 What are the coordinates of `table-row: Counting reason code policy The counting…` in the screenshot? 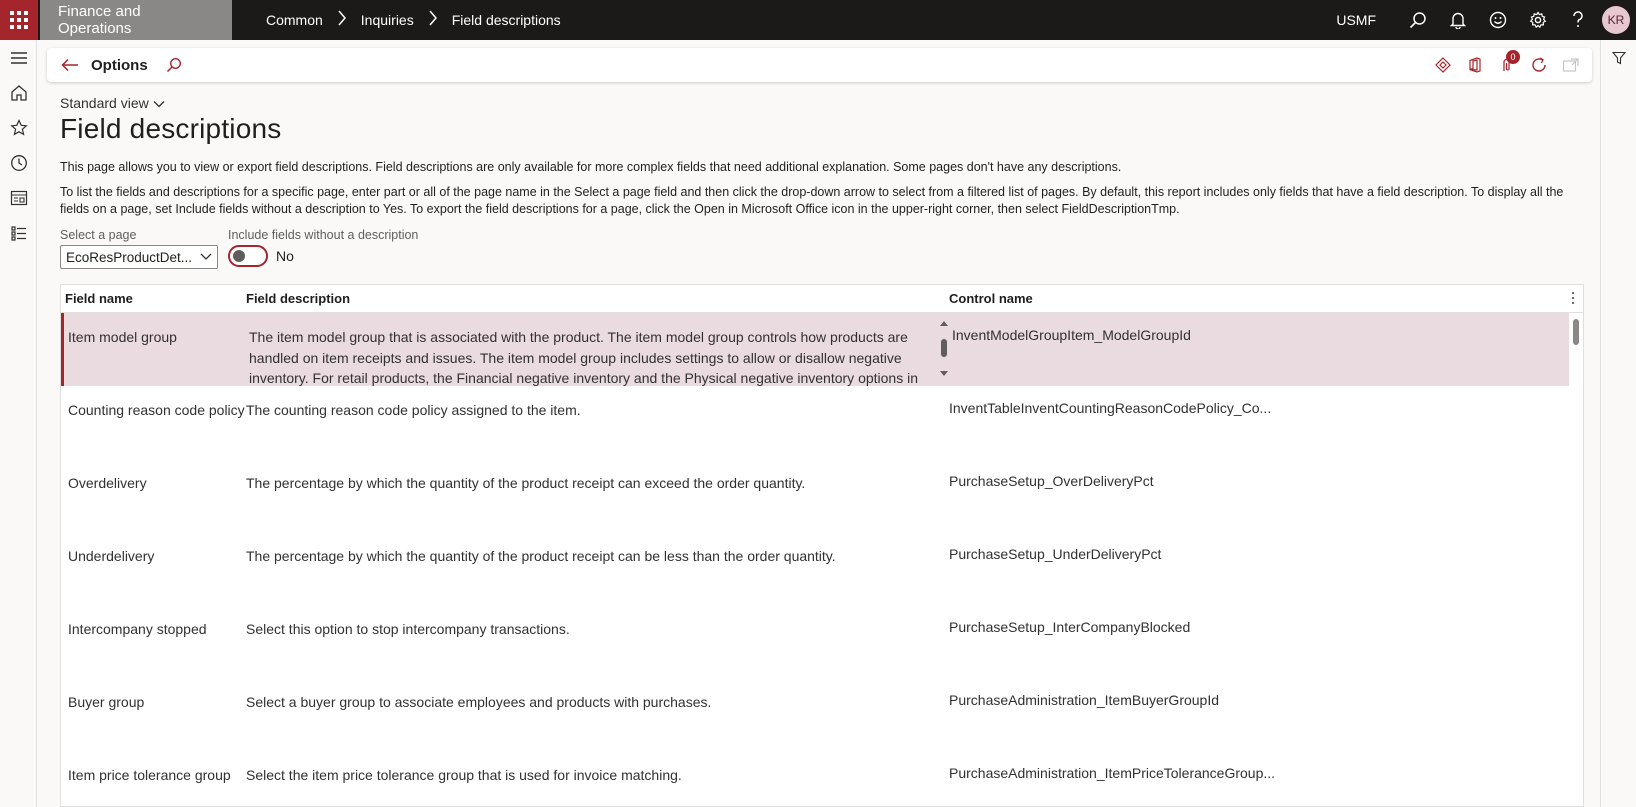 It's located at (822, 422).